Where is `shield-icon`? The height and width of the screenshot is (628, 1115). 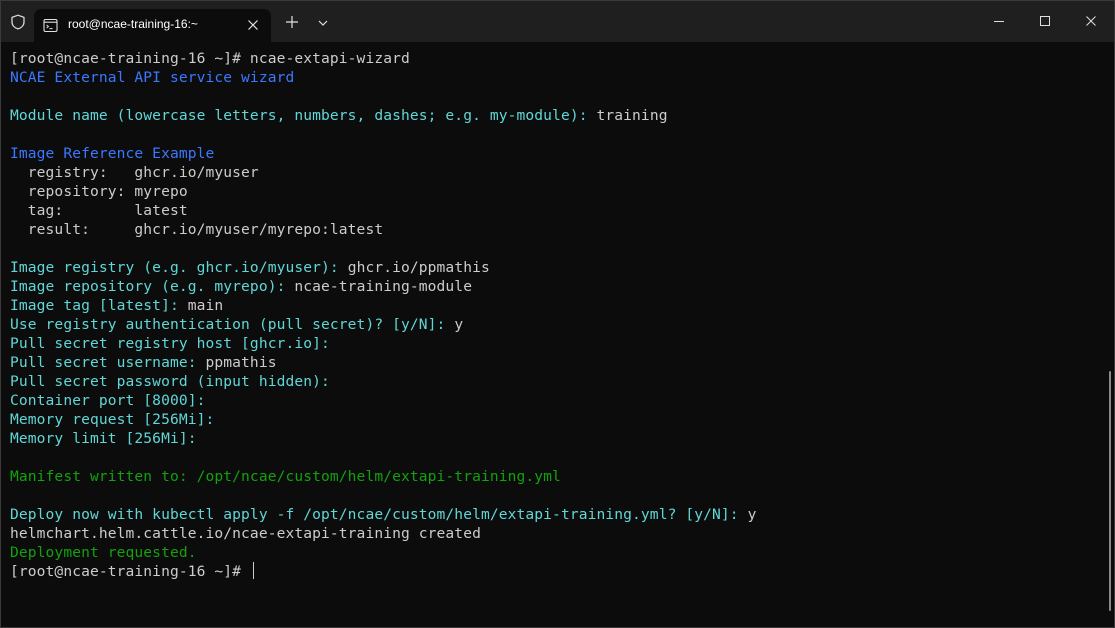 shield-icon is located at coordinates (18, 22).